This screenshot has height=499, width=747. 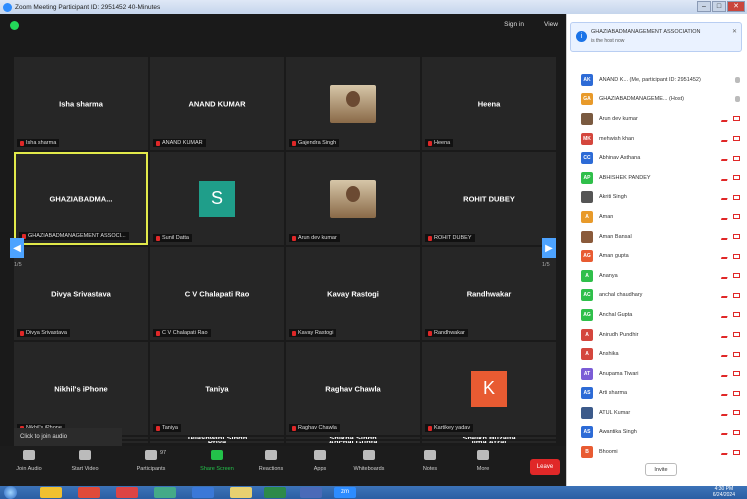 I want to click on info-icon: i, so click(x=581, y=36).